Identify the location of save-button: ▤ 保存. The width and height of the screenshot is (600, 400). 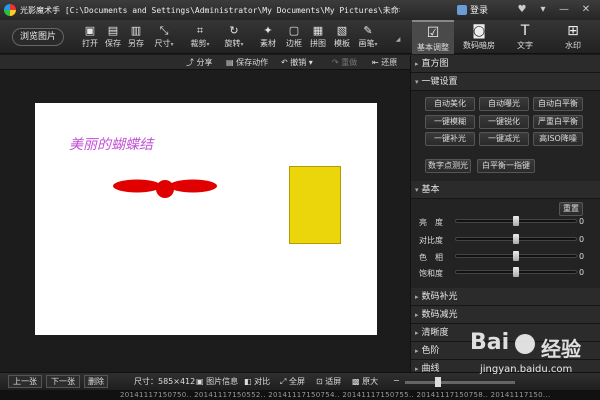
(113, 36).